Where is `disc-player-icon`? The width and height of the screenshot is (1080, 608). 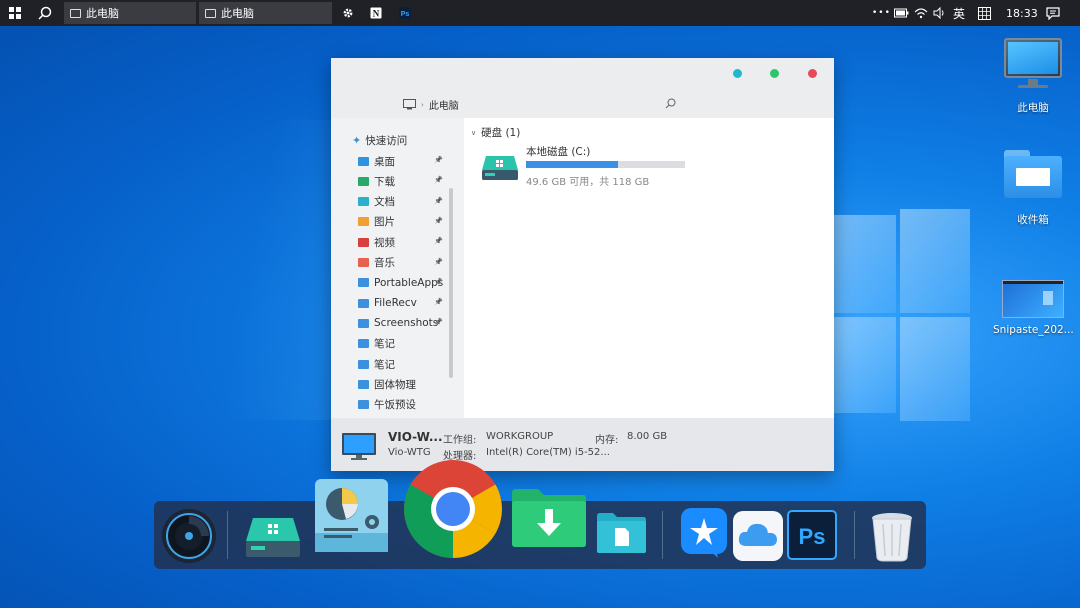
disc-player-icon is located at coordinates (189, 536).